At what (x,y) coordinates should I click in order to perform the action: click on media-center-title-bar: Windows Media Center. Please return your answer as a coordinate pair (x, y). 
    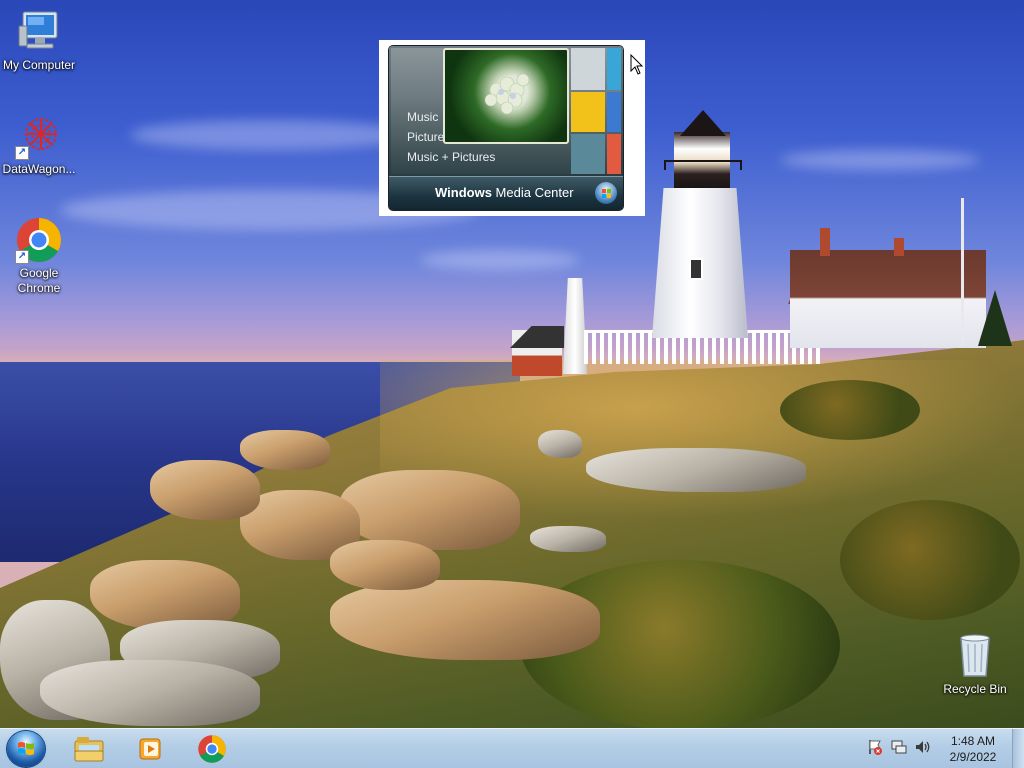
    Looking at the image, I should click on (506, 193).